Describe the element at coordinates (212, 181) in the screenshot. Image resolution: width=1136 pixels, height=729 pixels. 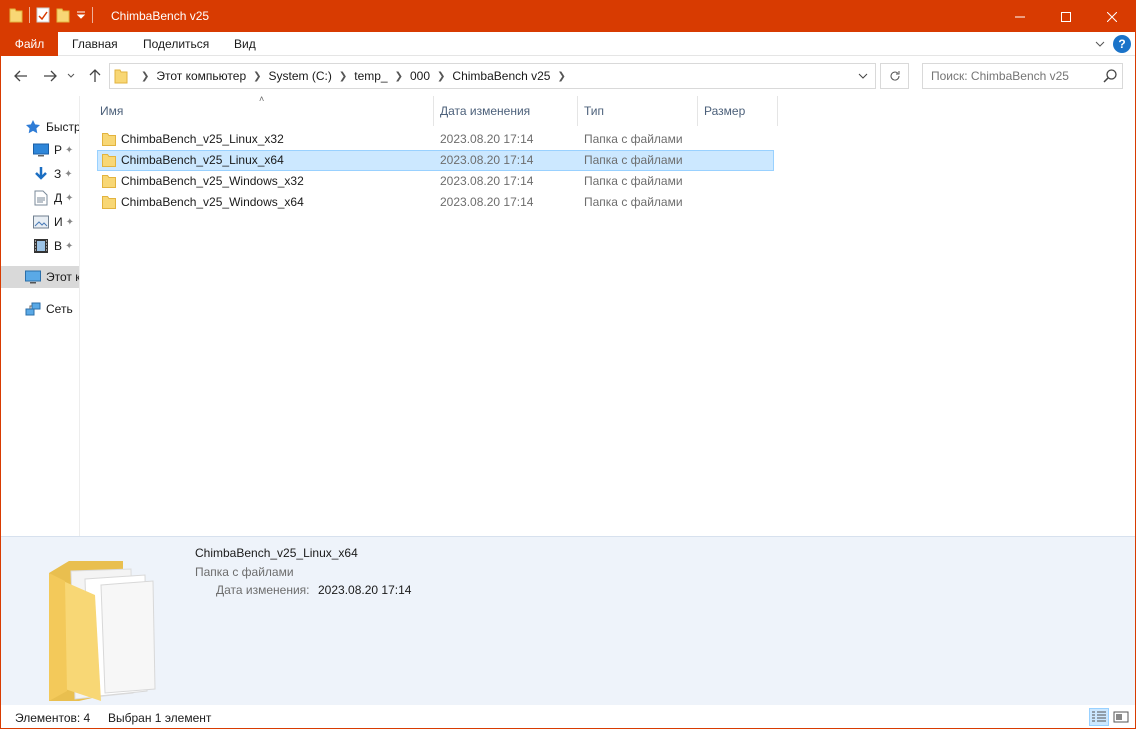
I see `file-name: ChimbaBench_v25_Windows_x32` at that location.